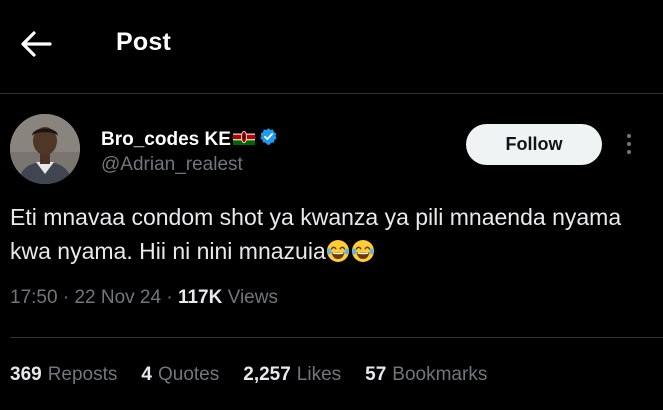  What do you see at coordinates (26, 374) in the screenshot?
I see `reposts-count: 369` at bounding box center [26, 374].